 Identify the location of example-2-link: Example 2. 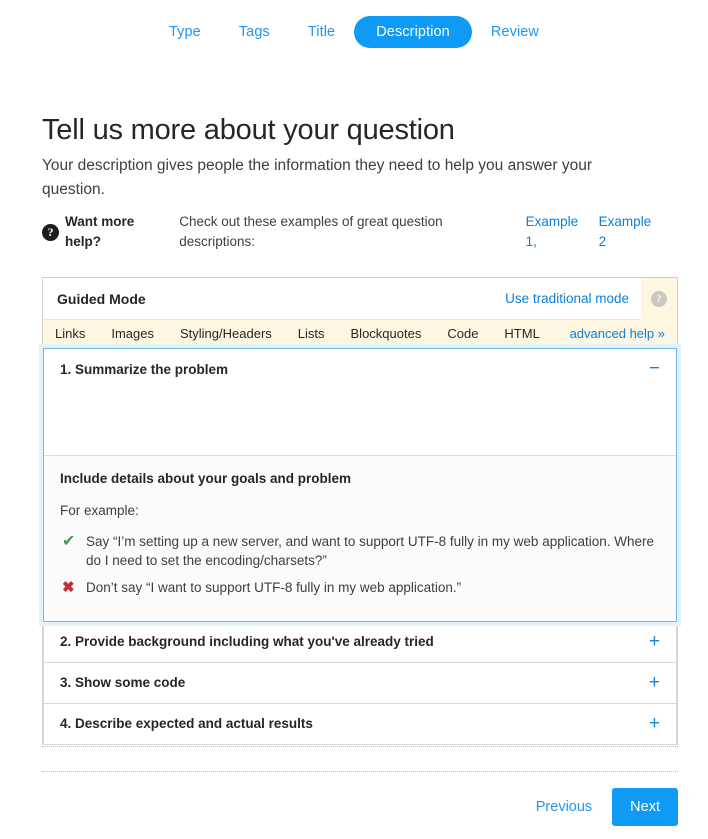
(630, 232).